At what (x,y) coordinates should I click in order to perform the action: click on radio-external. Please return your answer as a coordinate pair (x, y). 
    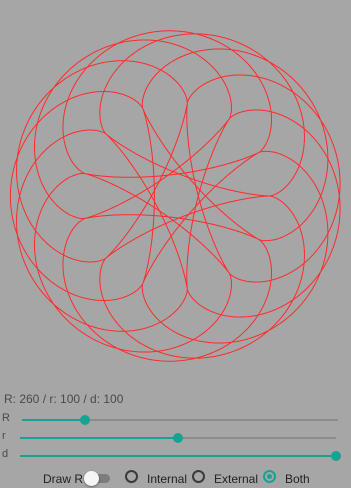
    Looking at the image, I should click on (198, 476).